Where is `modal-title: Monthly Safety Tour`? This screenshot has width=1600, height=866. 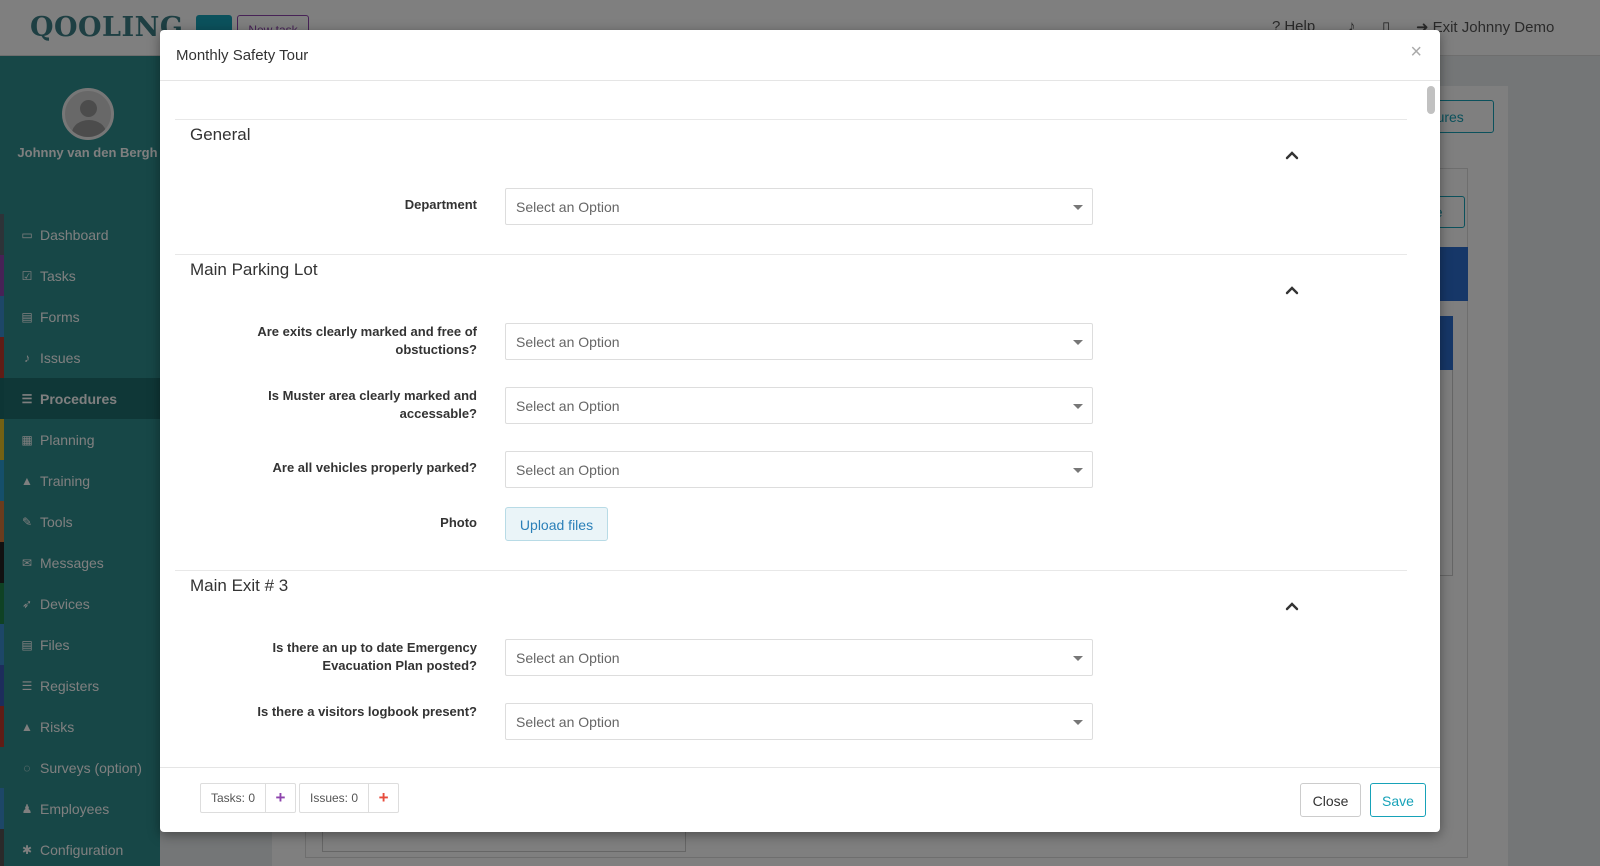
modal-title: Monthly Safety Tour is located at coordinates (242, 55).